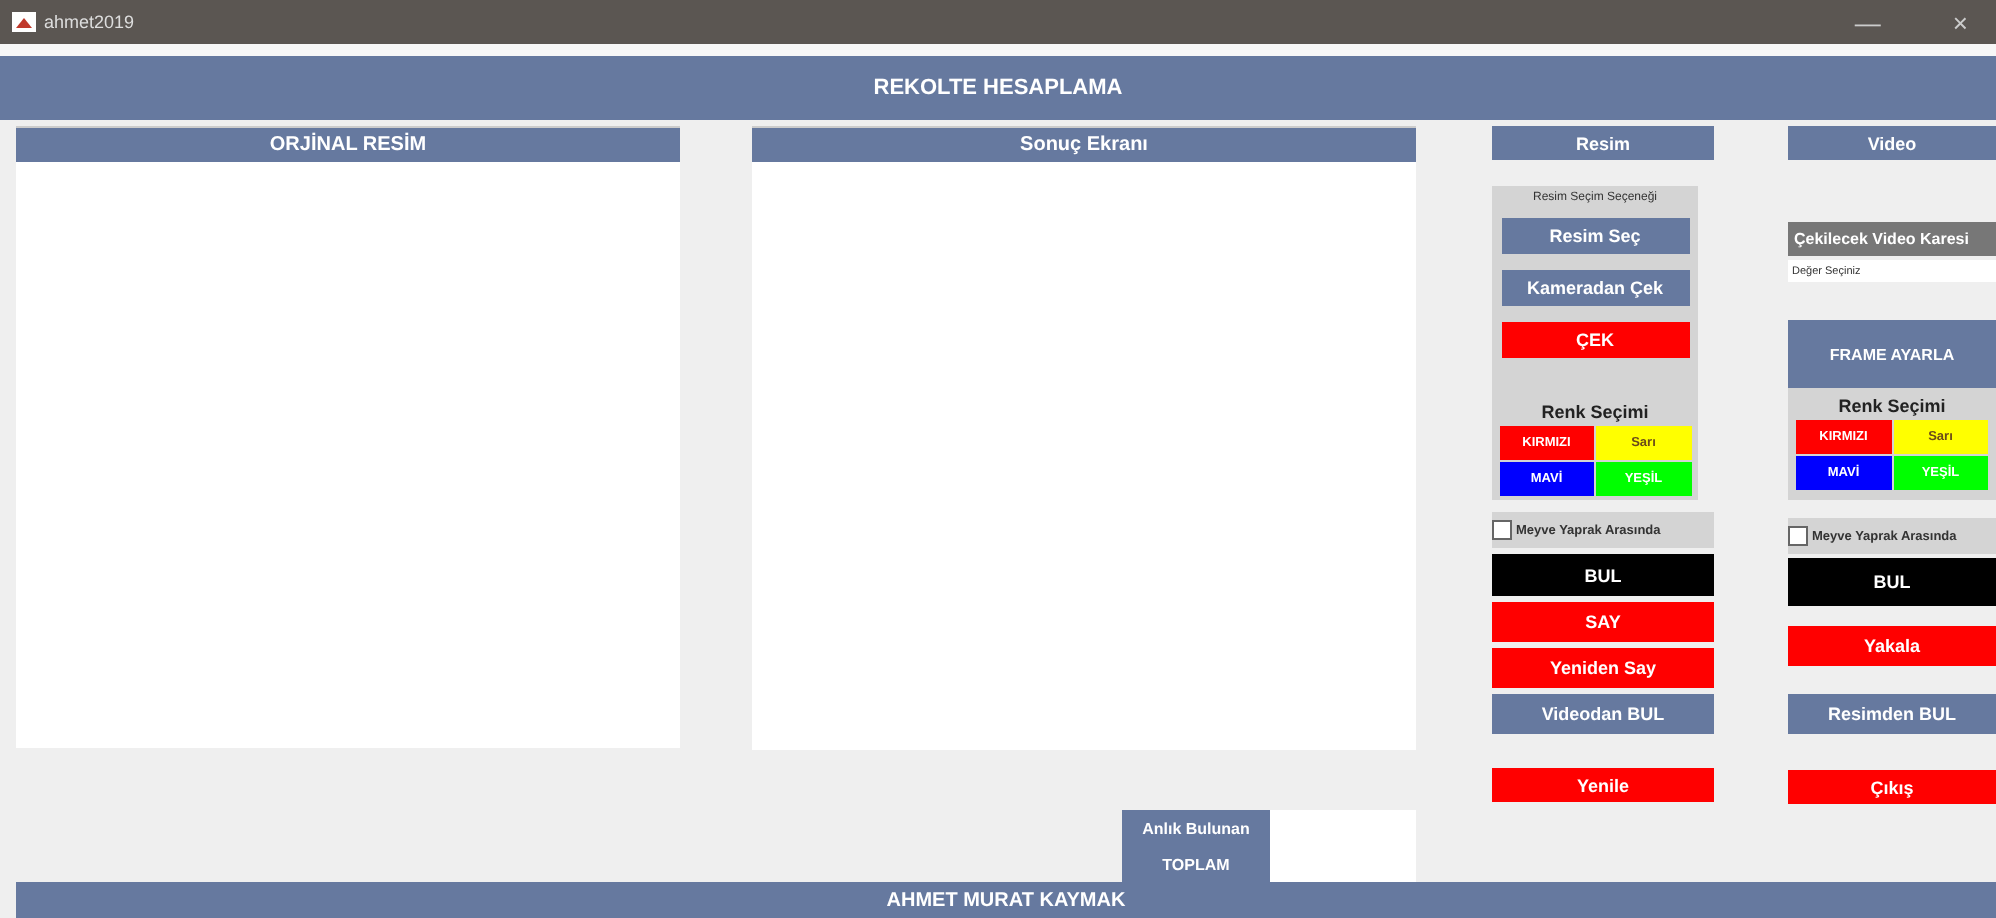 Image resolution: width=1996 pixels, height=918 pixels. Describe the element at coordinates (1603, 143) in the screenshot. I see `image-tab-button: Resim` at that location.